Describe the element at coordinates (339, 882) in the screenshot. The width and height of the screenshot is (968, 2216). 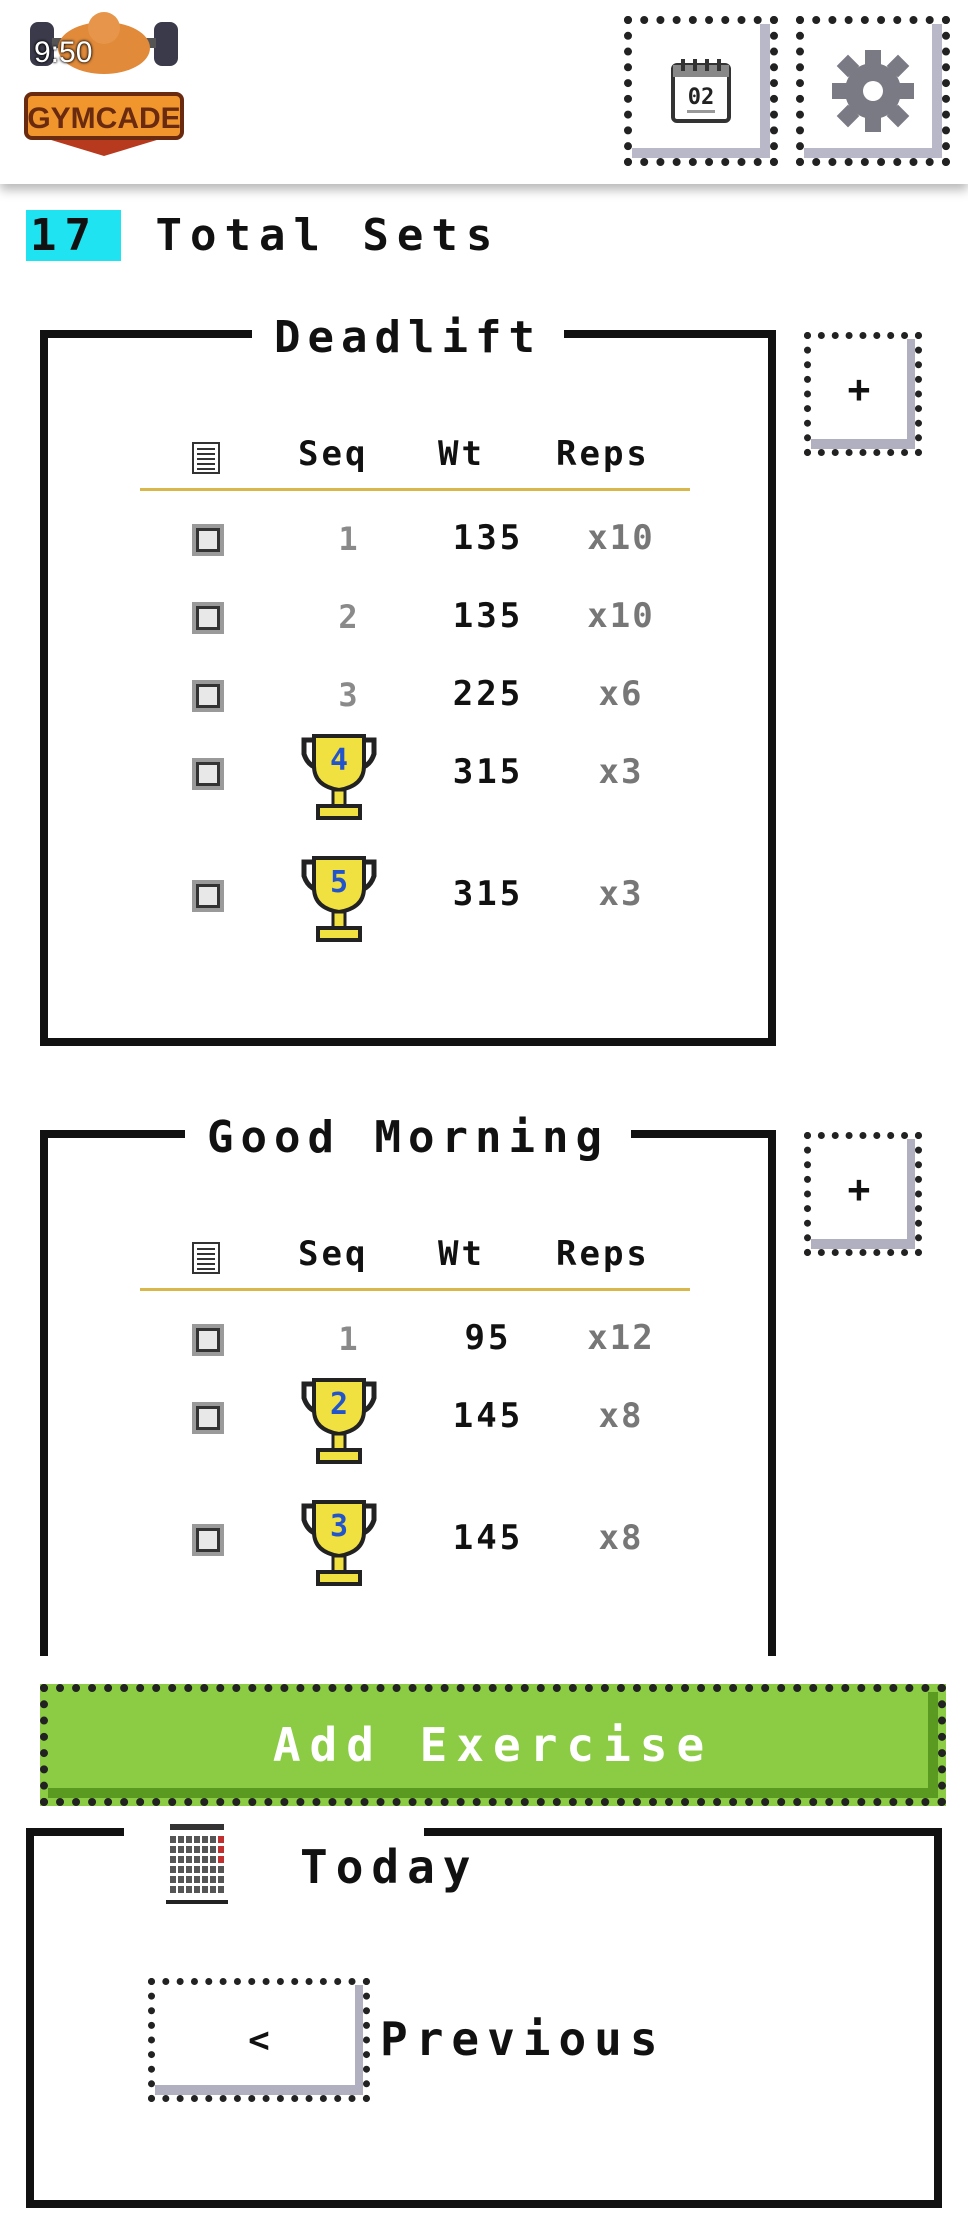
I see `set-seq: 5` at that location.